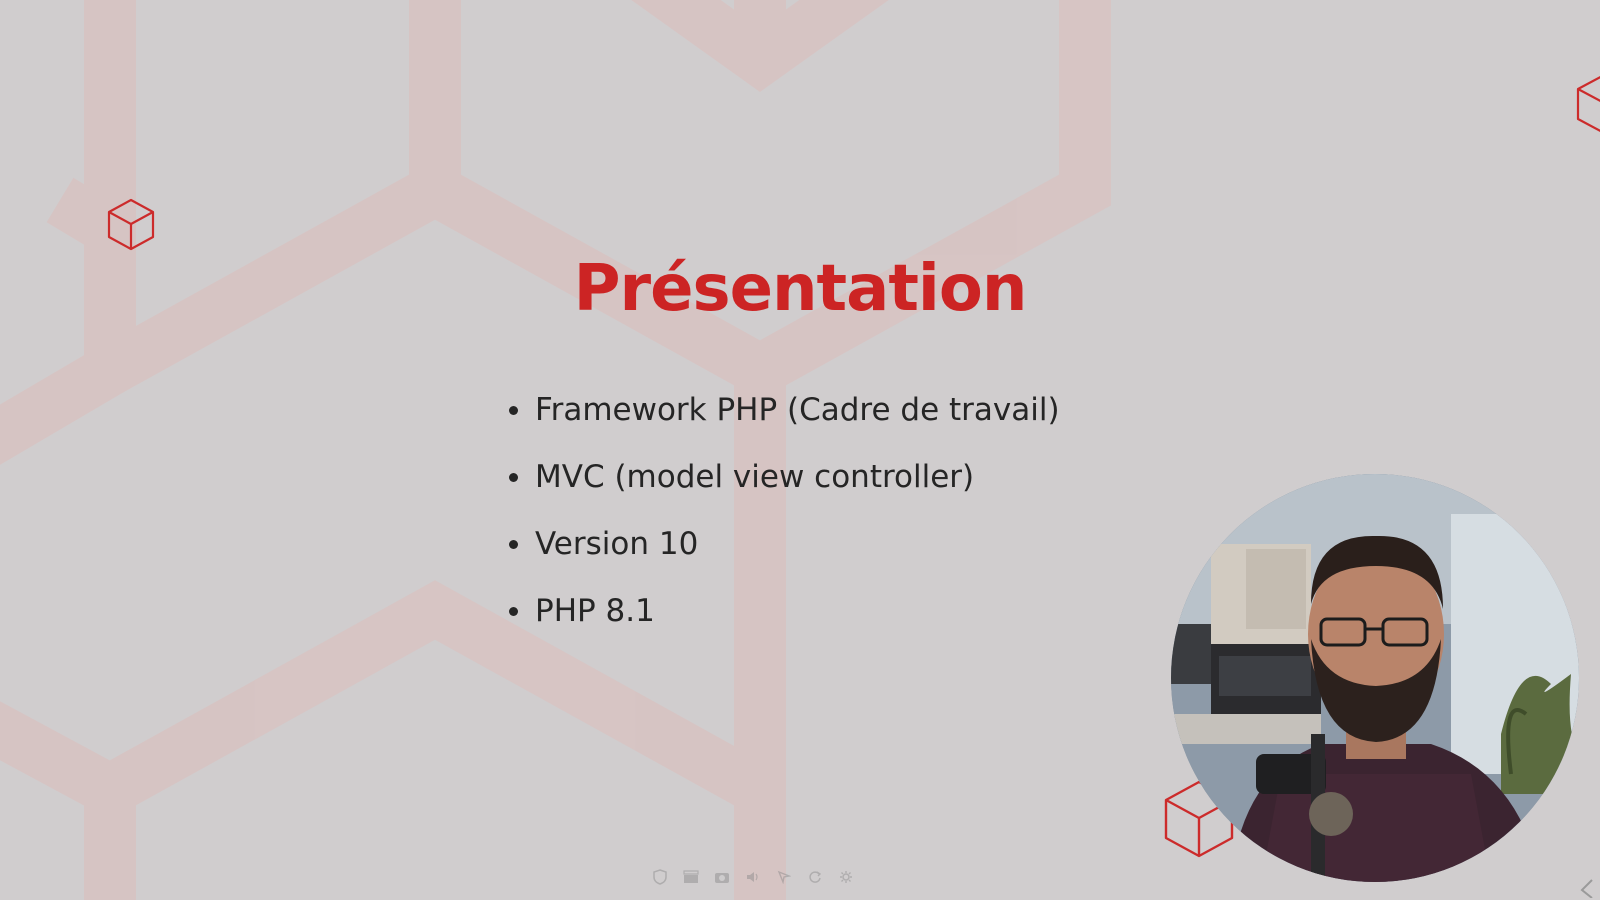 Image resolution: width=1600 pixels, height=900 pixels. Describe the element at coordinates (814, 877) in the screenshot. I see `refresh-icon` at that location.